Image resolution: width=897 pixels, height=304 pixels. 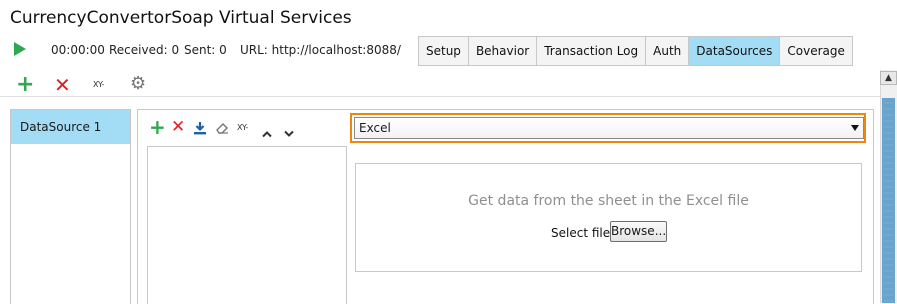 I want to click on tab-transaction-log: Transaction Log, so click(x=592, y=51).